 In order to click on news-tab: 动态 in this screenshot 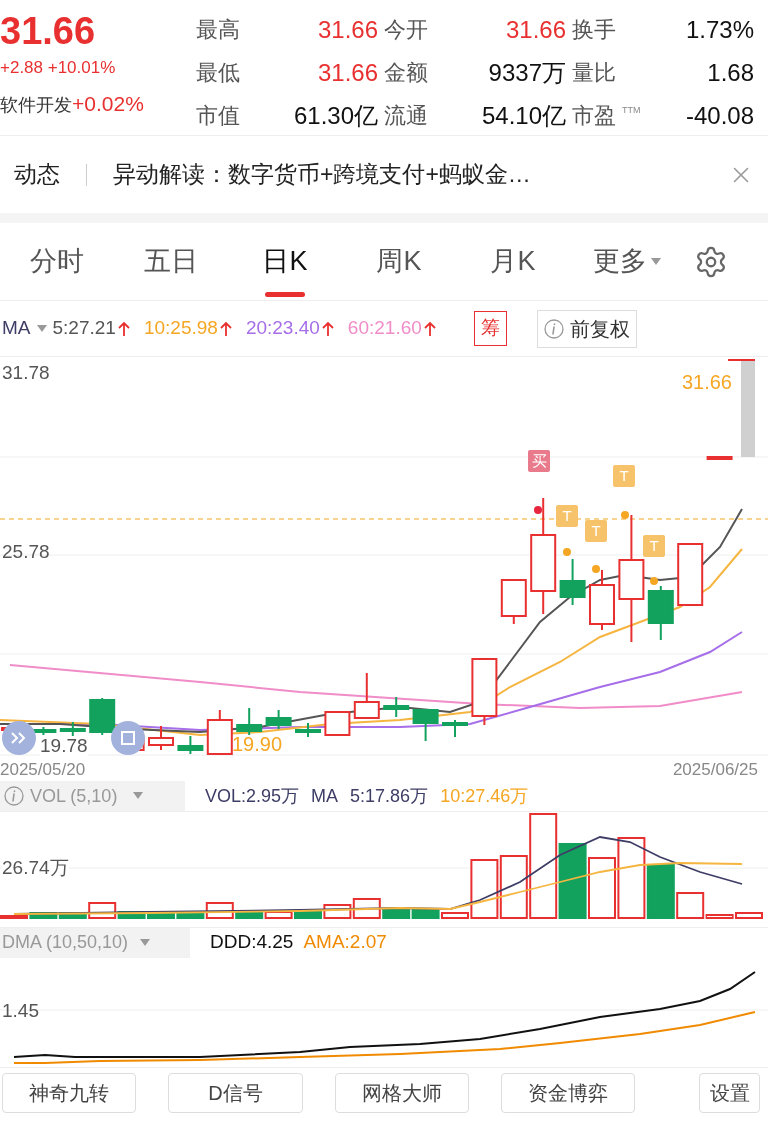, I will do `click(37, 174)`.